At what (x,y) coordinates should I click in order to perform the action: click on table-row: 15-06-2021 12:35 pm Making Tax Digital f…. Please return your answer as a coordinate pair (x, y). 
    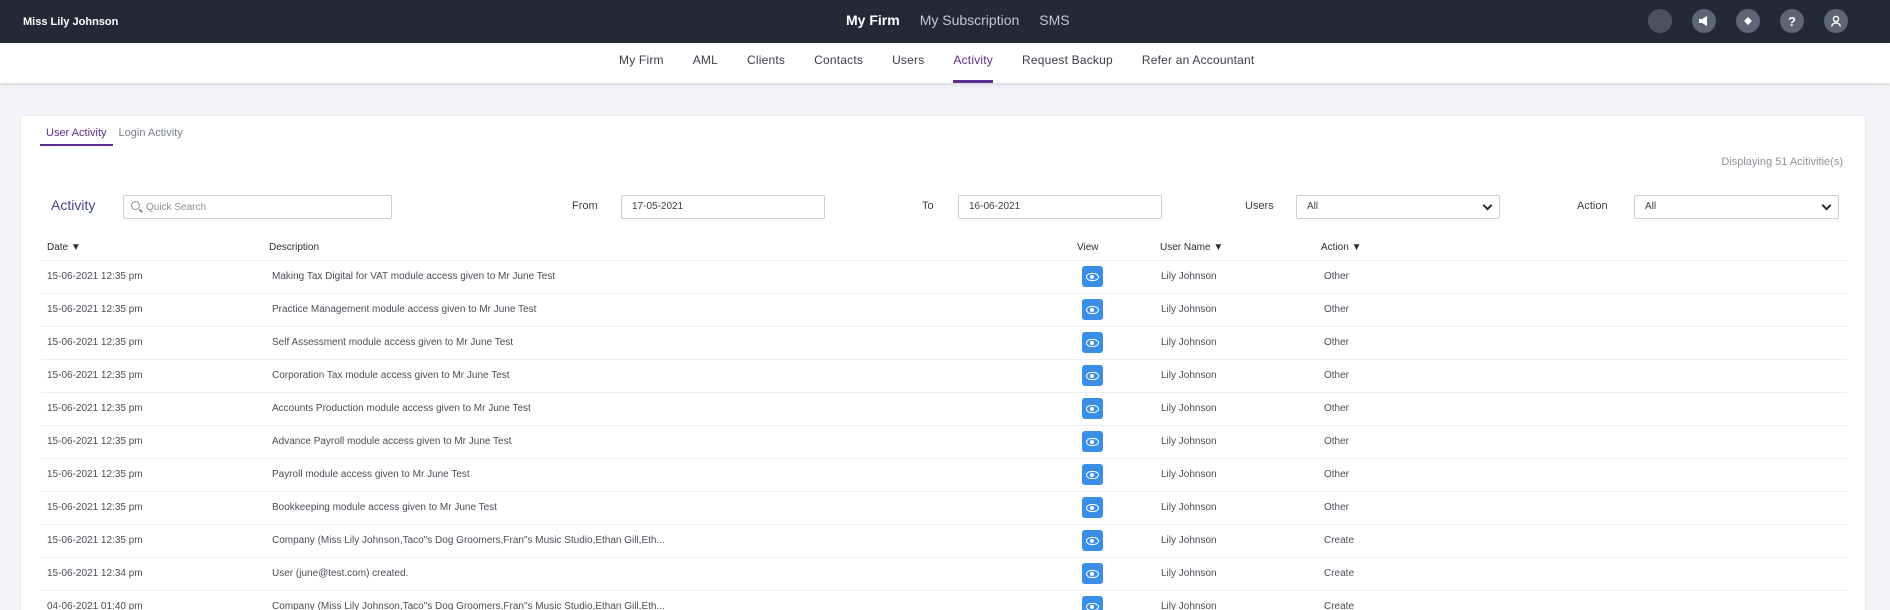
    Looking at the image, I should click on (944, 276).